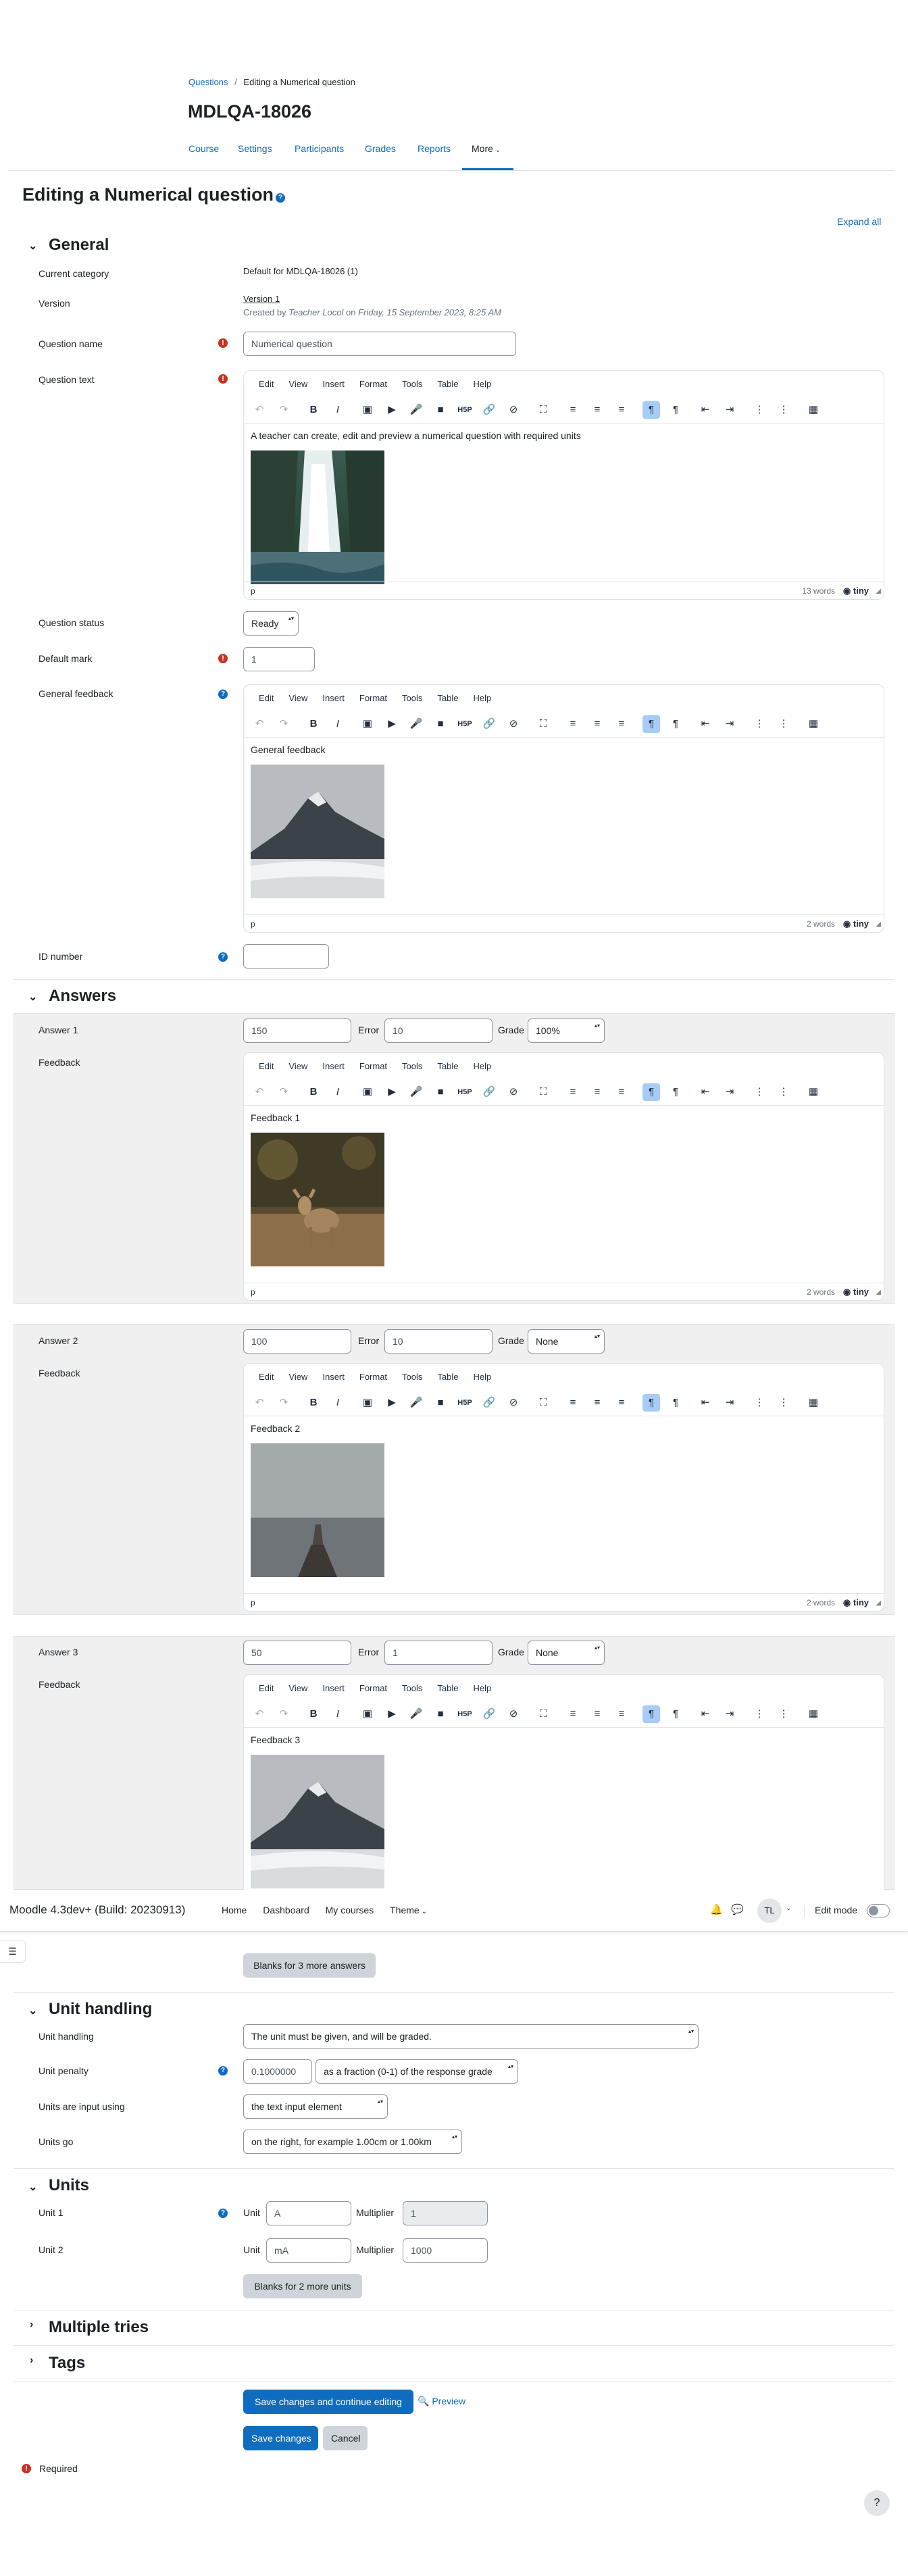 The height and width of the screenshot is (2576, 908). Describe the element at coordinates (277, 2071) in the screenshot. I see `unit-penalty-input: 0.1000000` at that location.